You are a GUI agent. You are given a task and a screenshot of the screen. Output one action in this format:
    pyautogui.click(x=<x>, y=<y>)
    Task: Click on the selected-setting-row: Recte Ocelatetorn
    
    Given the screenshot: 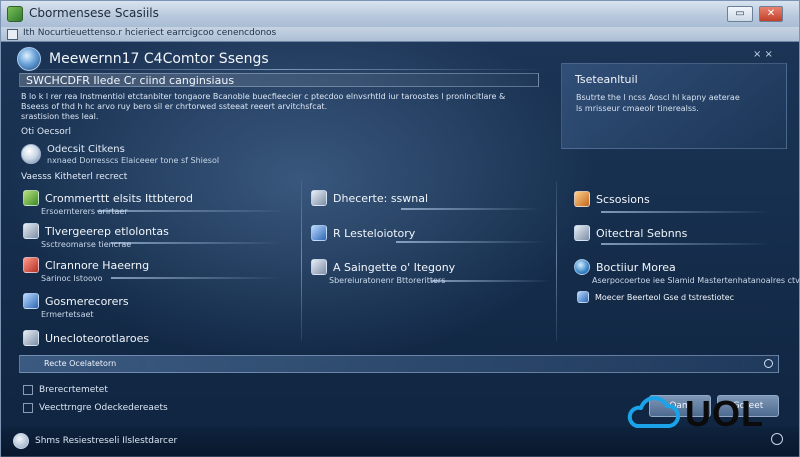 What is the action you would take?
    pyautogui.click(x=399, y=364)
    